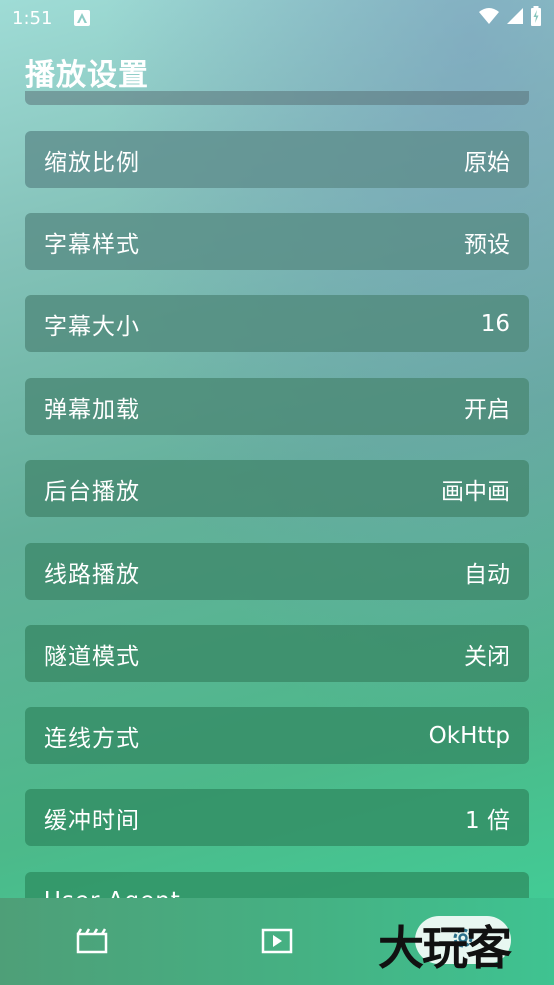 The width and height of the screenshot is (554, 985). Describe the element at coordinates (489, 18) in the screenshot. I see `wifi-icon` at that location.